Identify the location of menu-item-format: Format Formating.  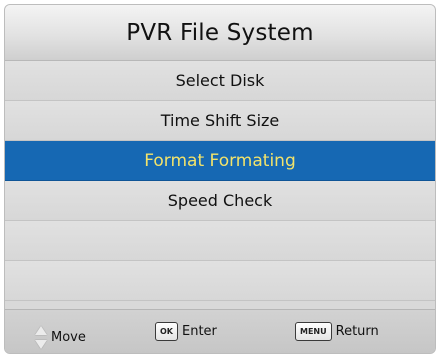
(220, 161).